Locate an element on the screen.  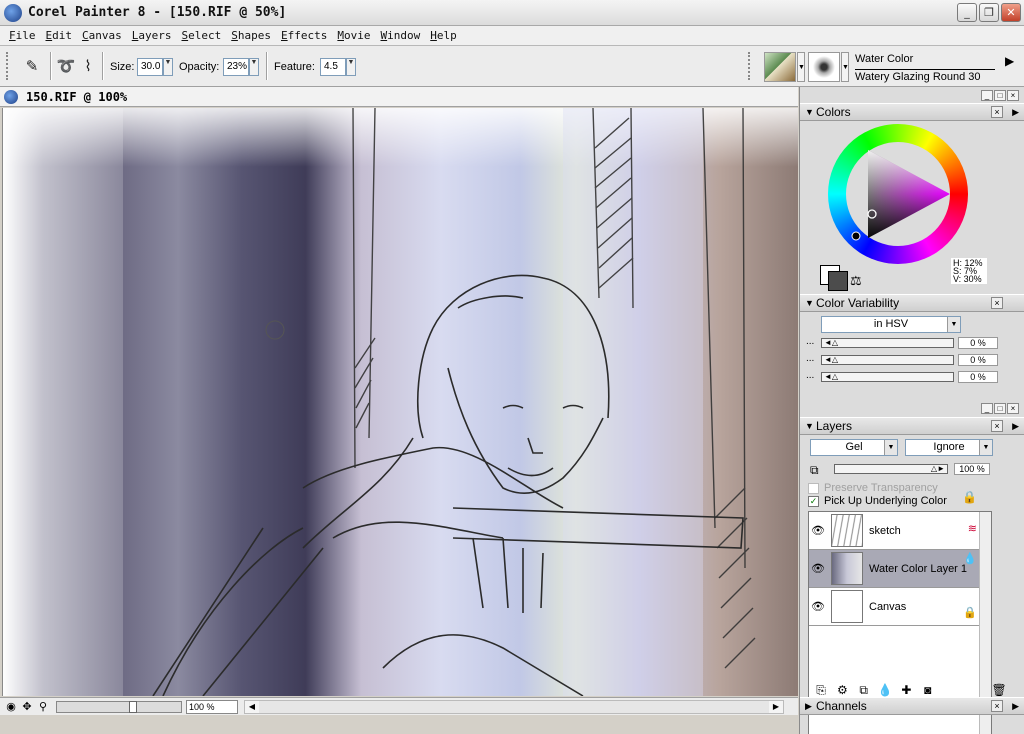
menu-layers: Layers is located at coordinates (152, 35).